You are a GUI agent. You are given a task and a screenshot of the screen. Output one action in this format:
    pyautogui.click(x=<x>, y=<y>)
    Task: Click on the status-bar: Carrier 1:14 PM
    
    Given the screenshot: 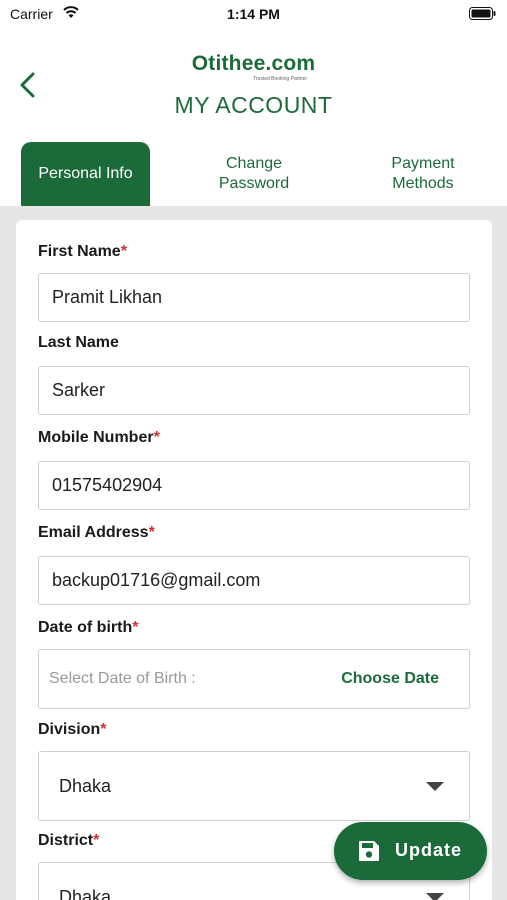 What is the action you would take?
    pyautogui.click(x=253, y=15)
    